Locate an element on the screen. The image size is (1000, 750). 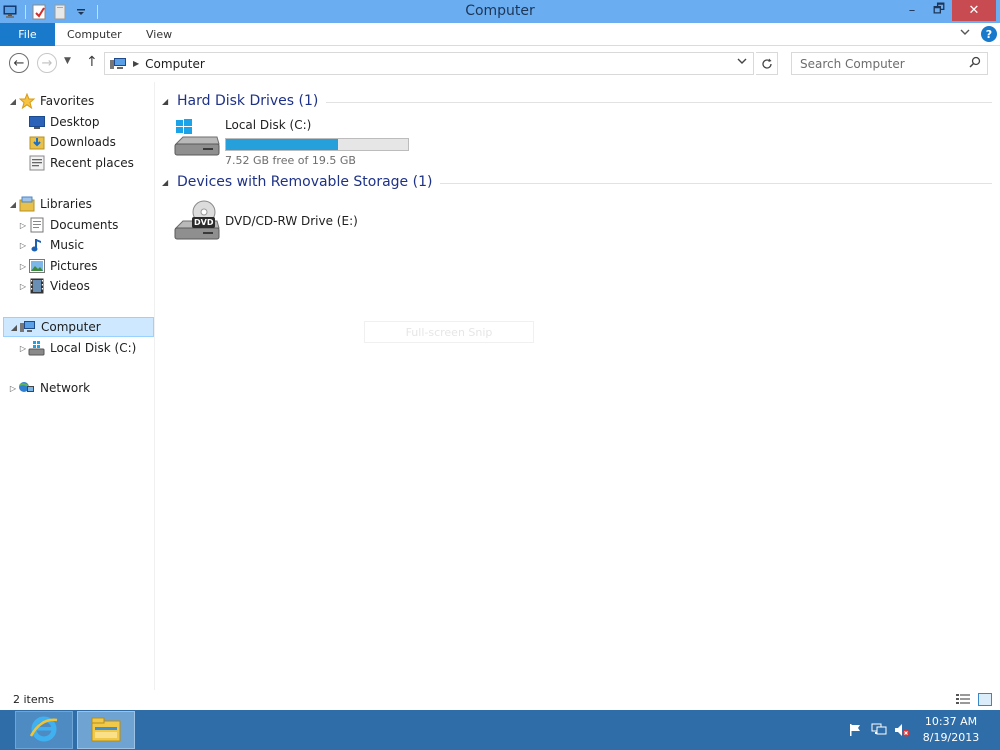
sidebar-item-documents: ▷ Documents is located at coordinates (68, 225).